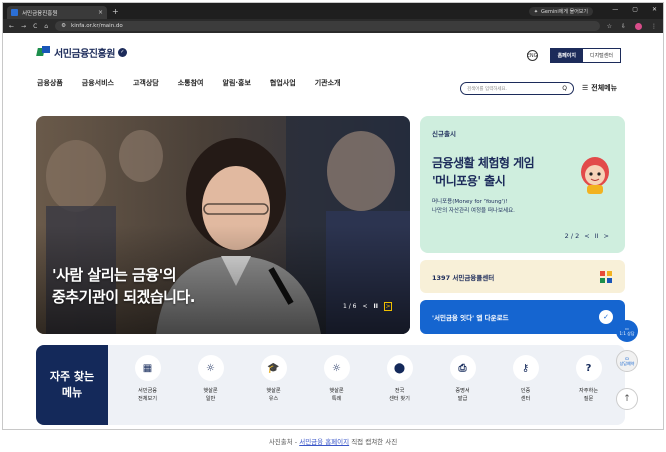  Describe the element at coordinates (273, 368) in the screenshot. I see `graduation-cap-icon: 🎓` at that location.